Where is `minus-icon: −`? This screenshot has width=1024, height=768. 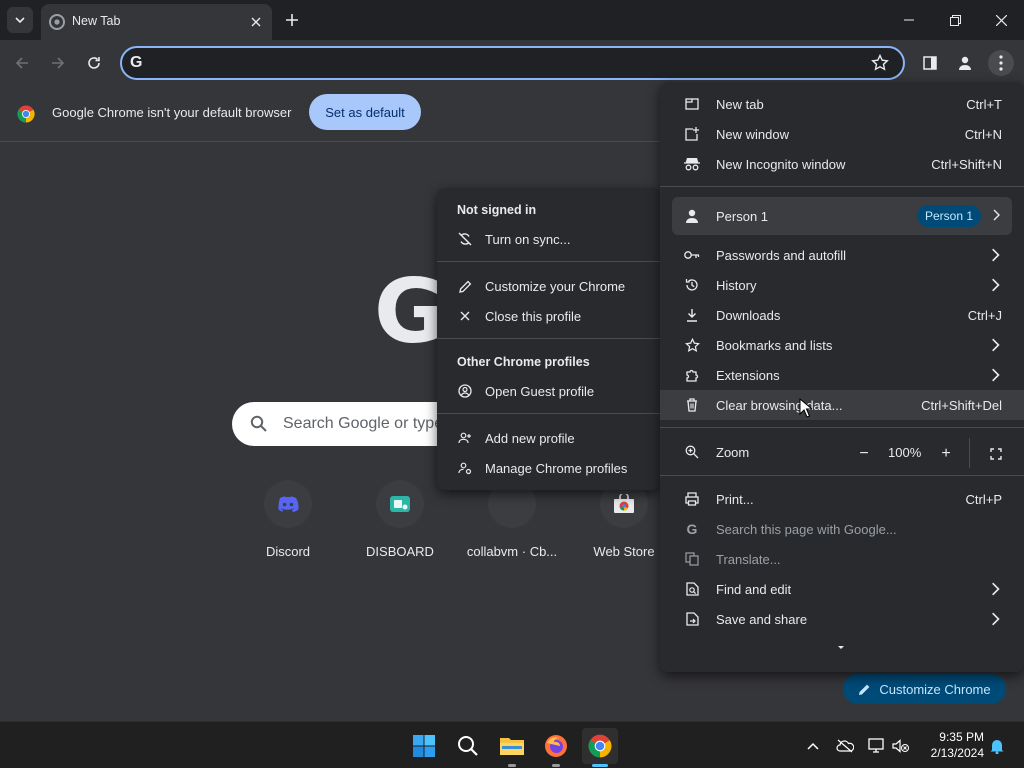 minus-icon: − is located at coordinates (864, 453).